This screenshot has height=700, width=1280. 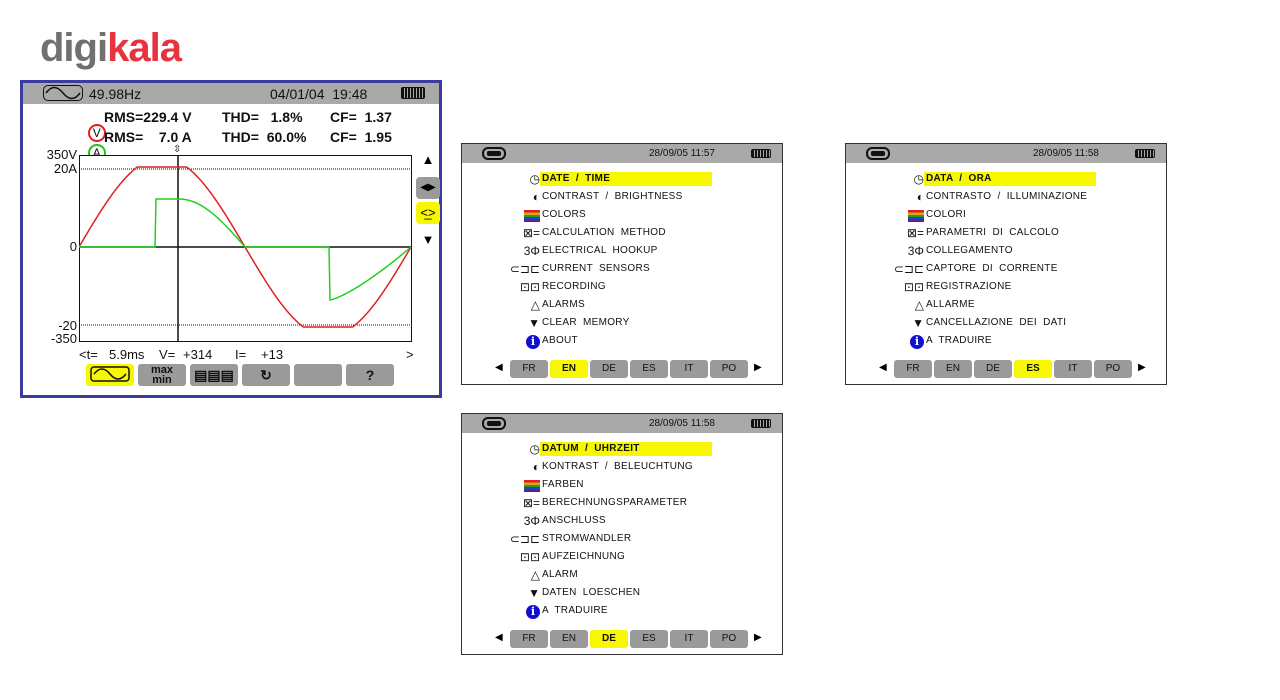 I want to click on zoom-button: <̲>, so click(x=428, y=213).